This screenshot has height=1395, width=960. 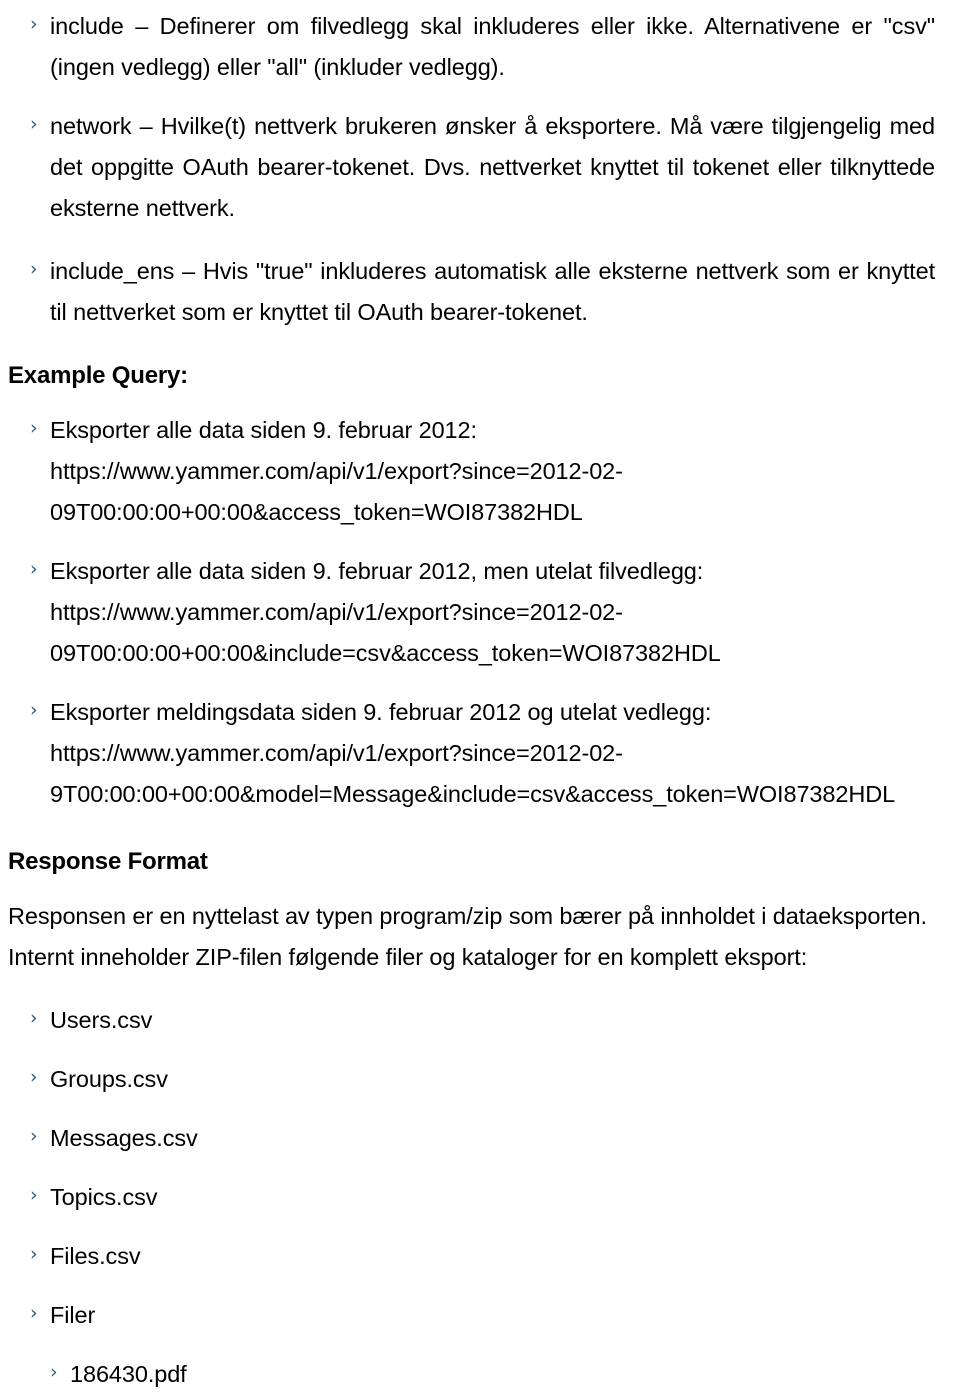 What do you see at coordinates (480, 1256) in the screenshot?
I see `list-item-file-files: › Files.csv` at bounding box center [480, 1256].